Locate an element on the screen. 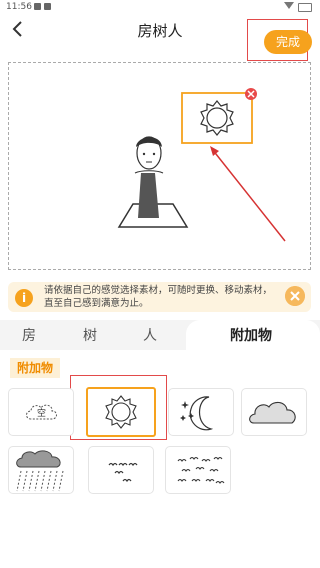  notification-icons is located at coordinates (42, 6).